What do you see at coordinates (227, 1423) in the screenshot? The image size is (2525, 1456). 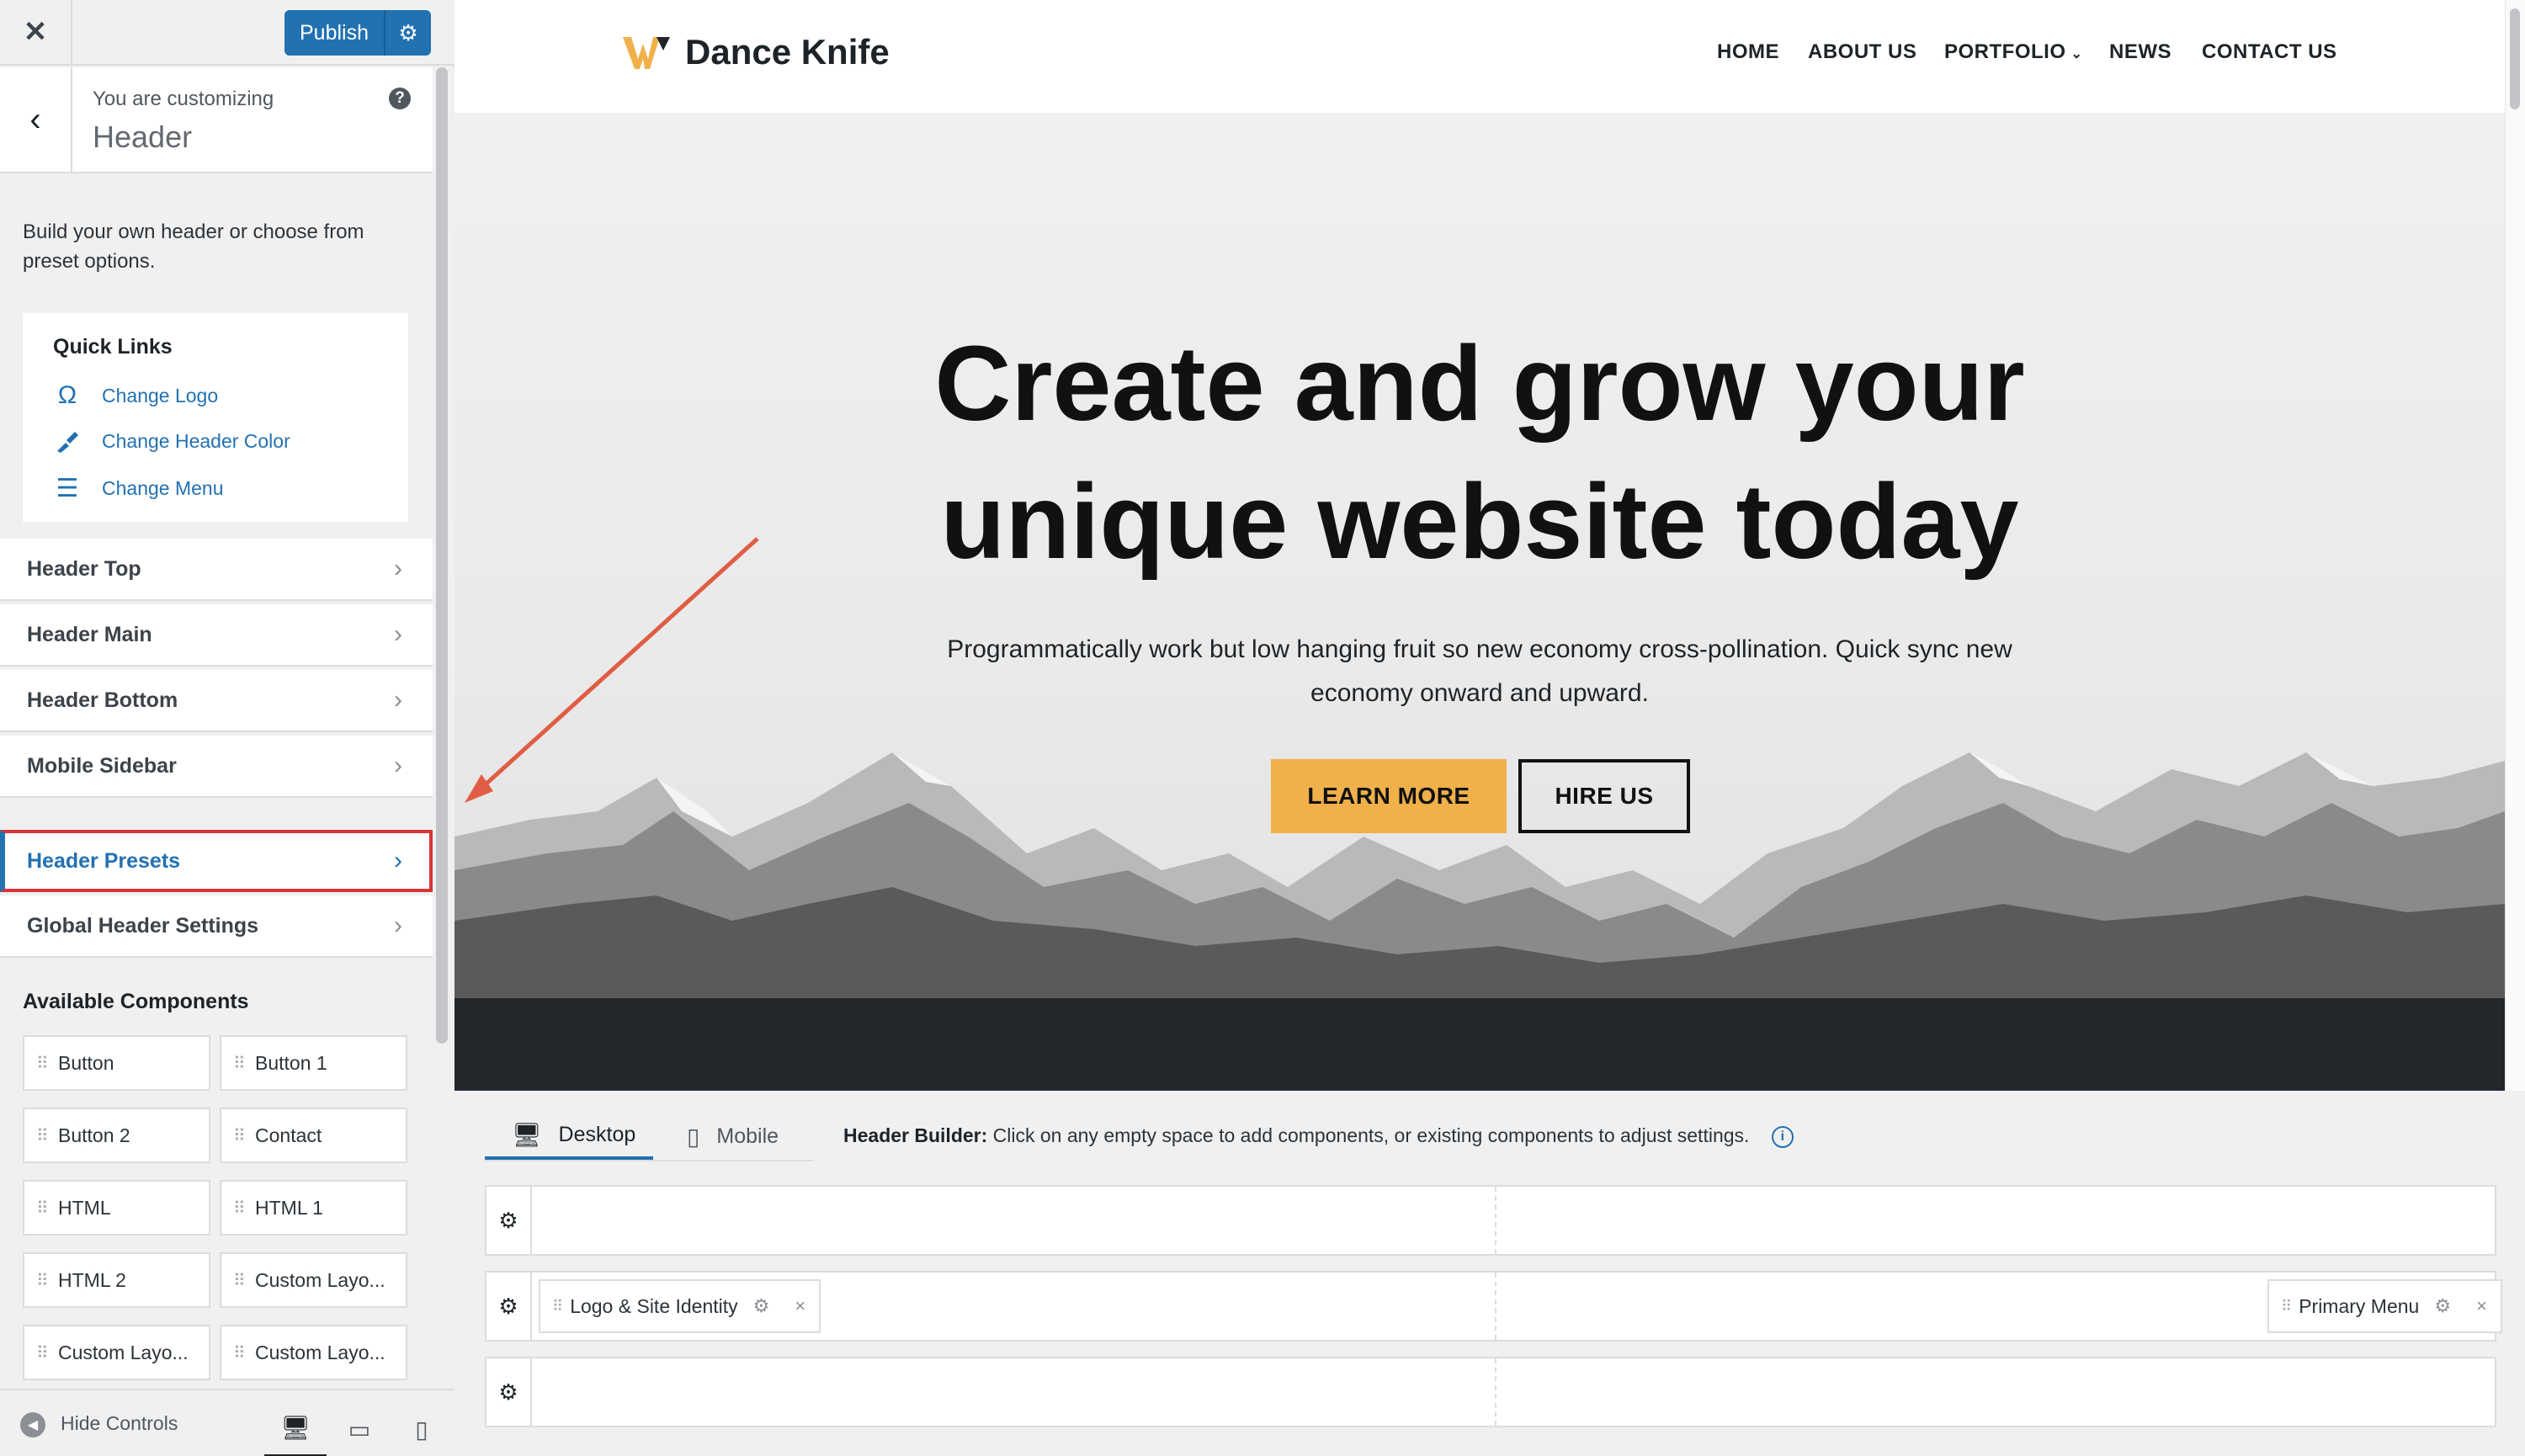 I see `sidebar-footer: ◀ Hide Controls 🖥 ▭ ▯` at bounding box center [227, 1423].